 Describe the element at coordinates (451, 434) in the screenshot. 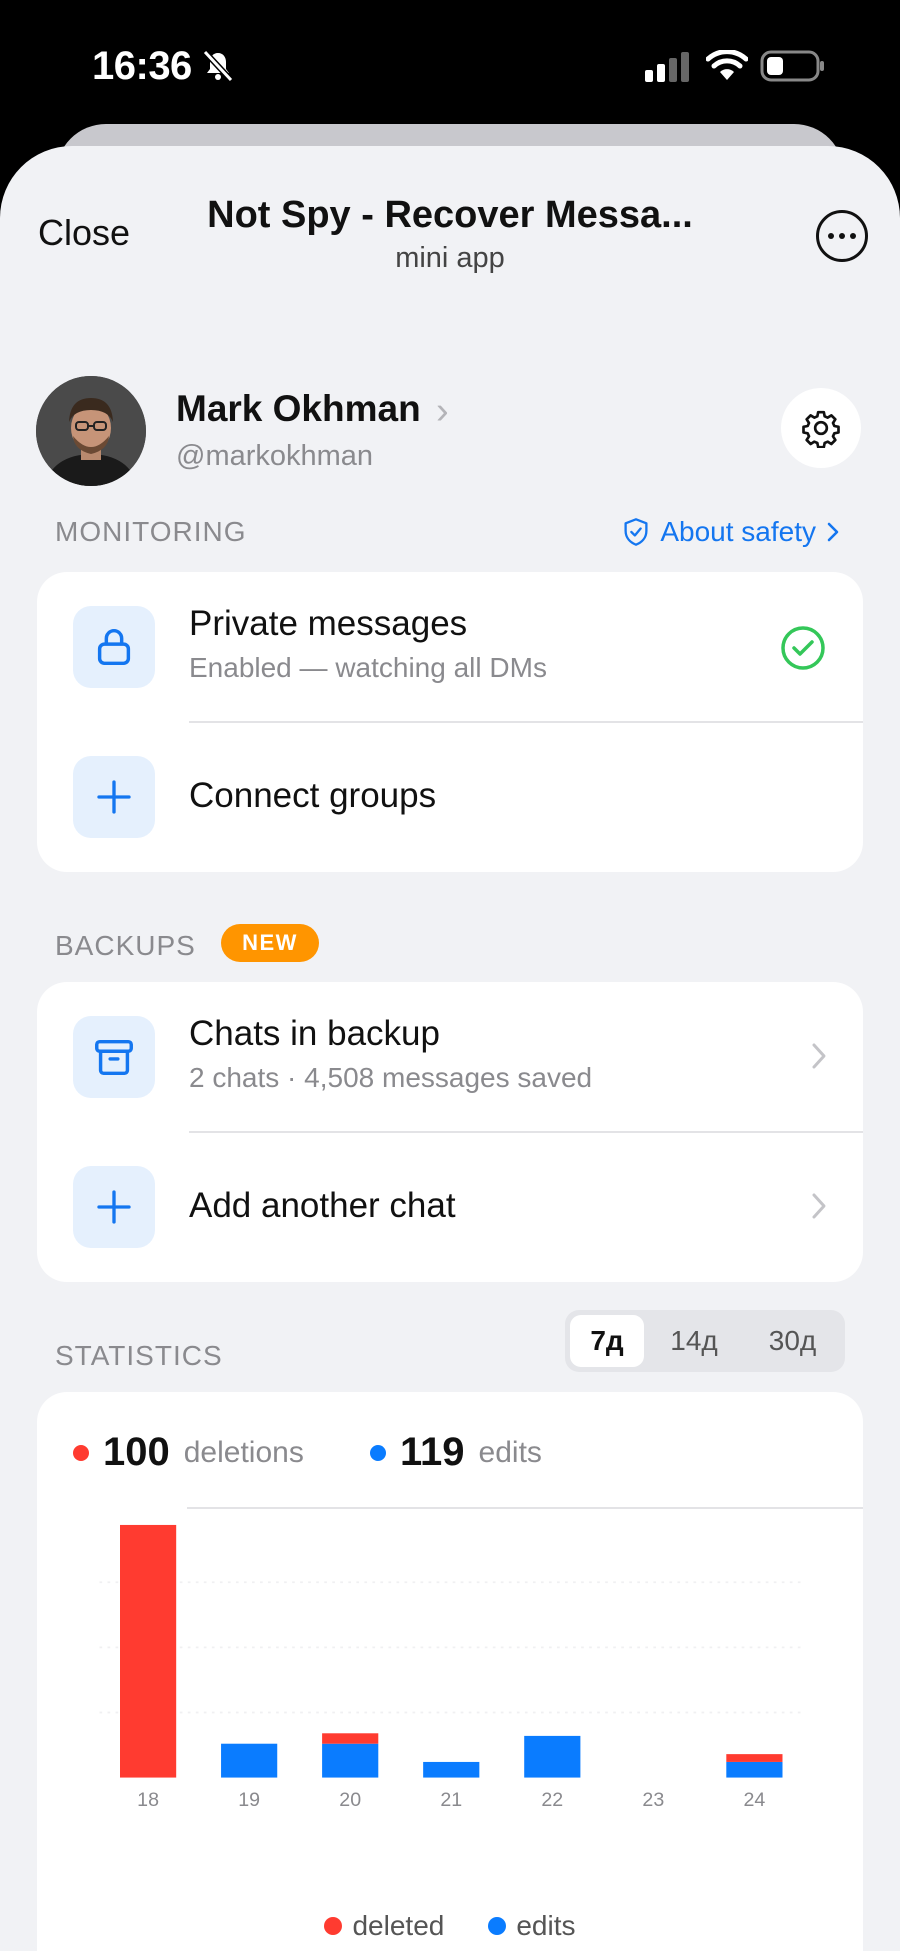

I see `profile-row: Mark Okhman › @markokhman` at that location.